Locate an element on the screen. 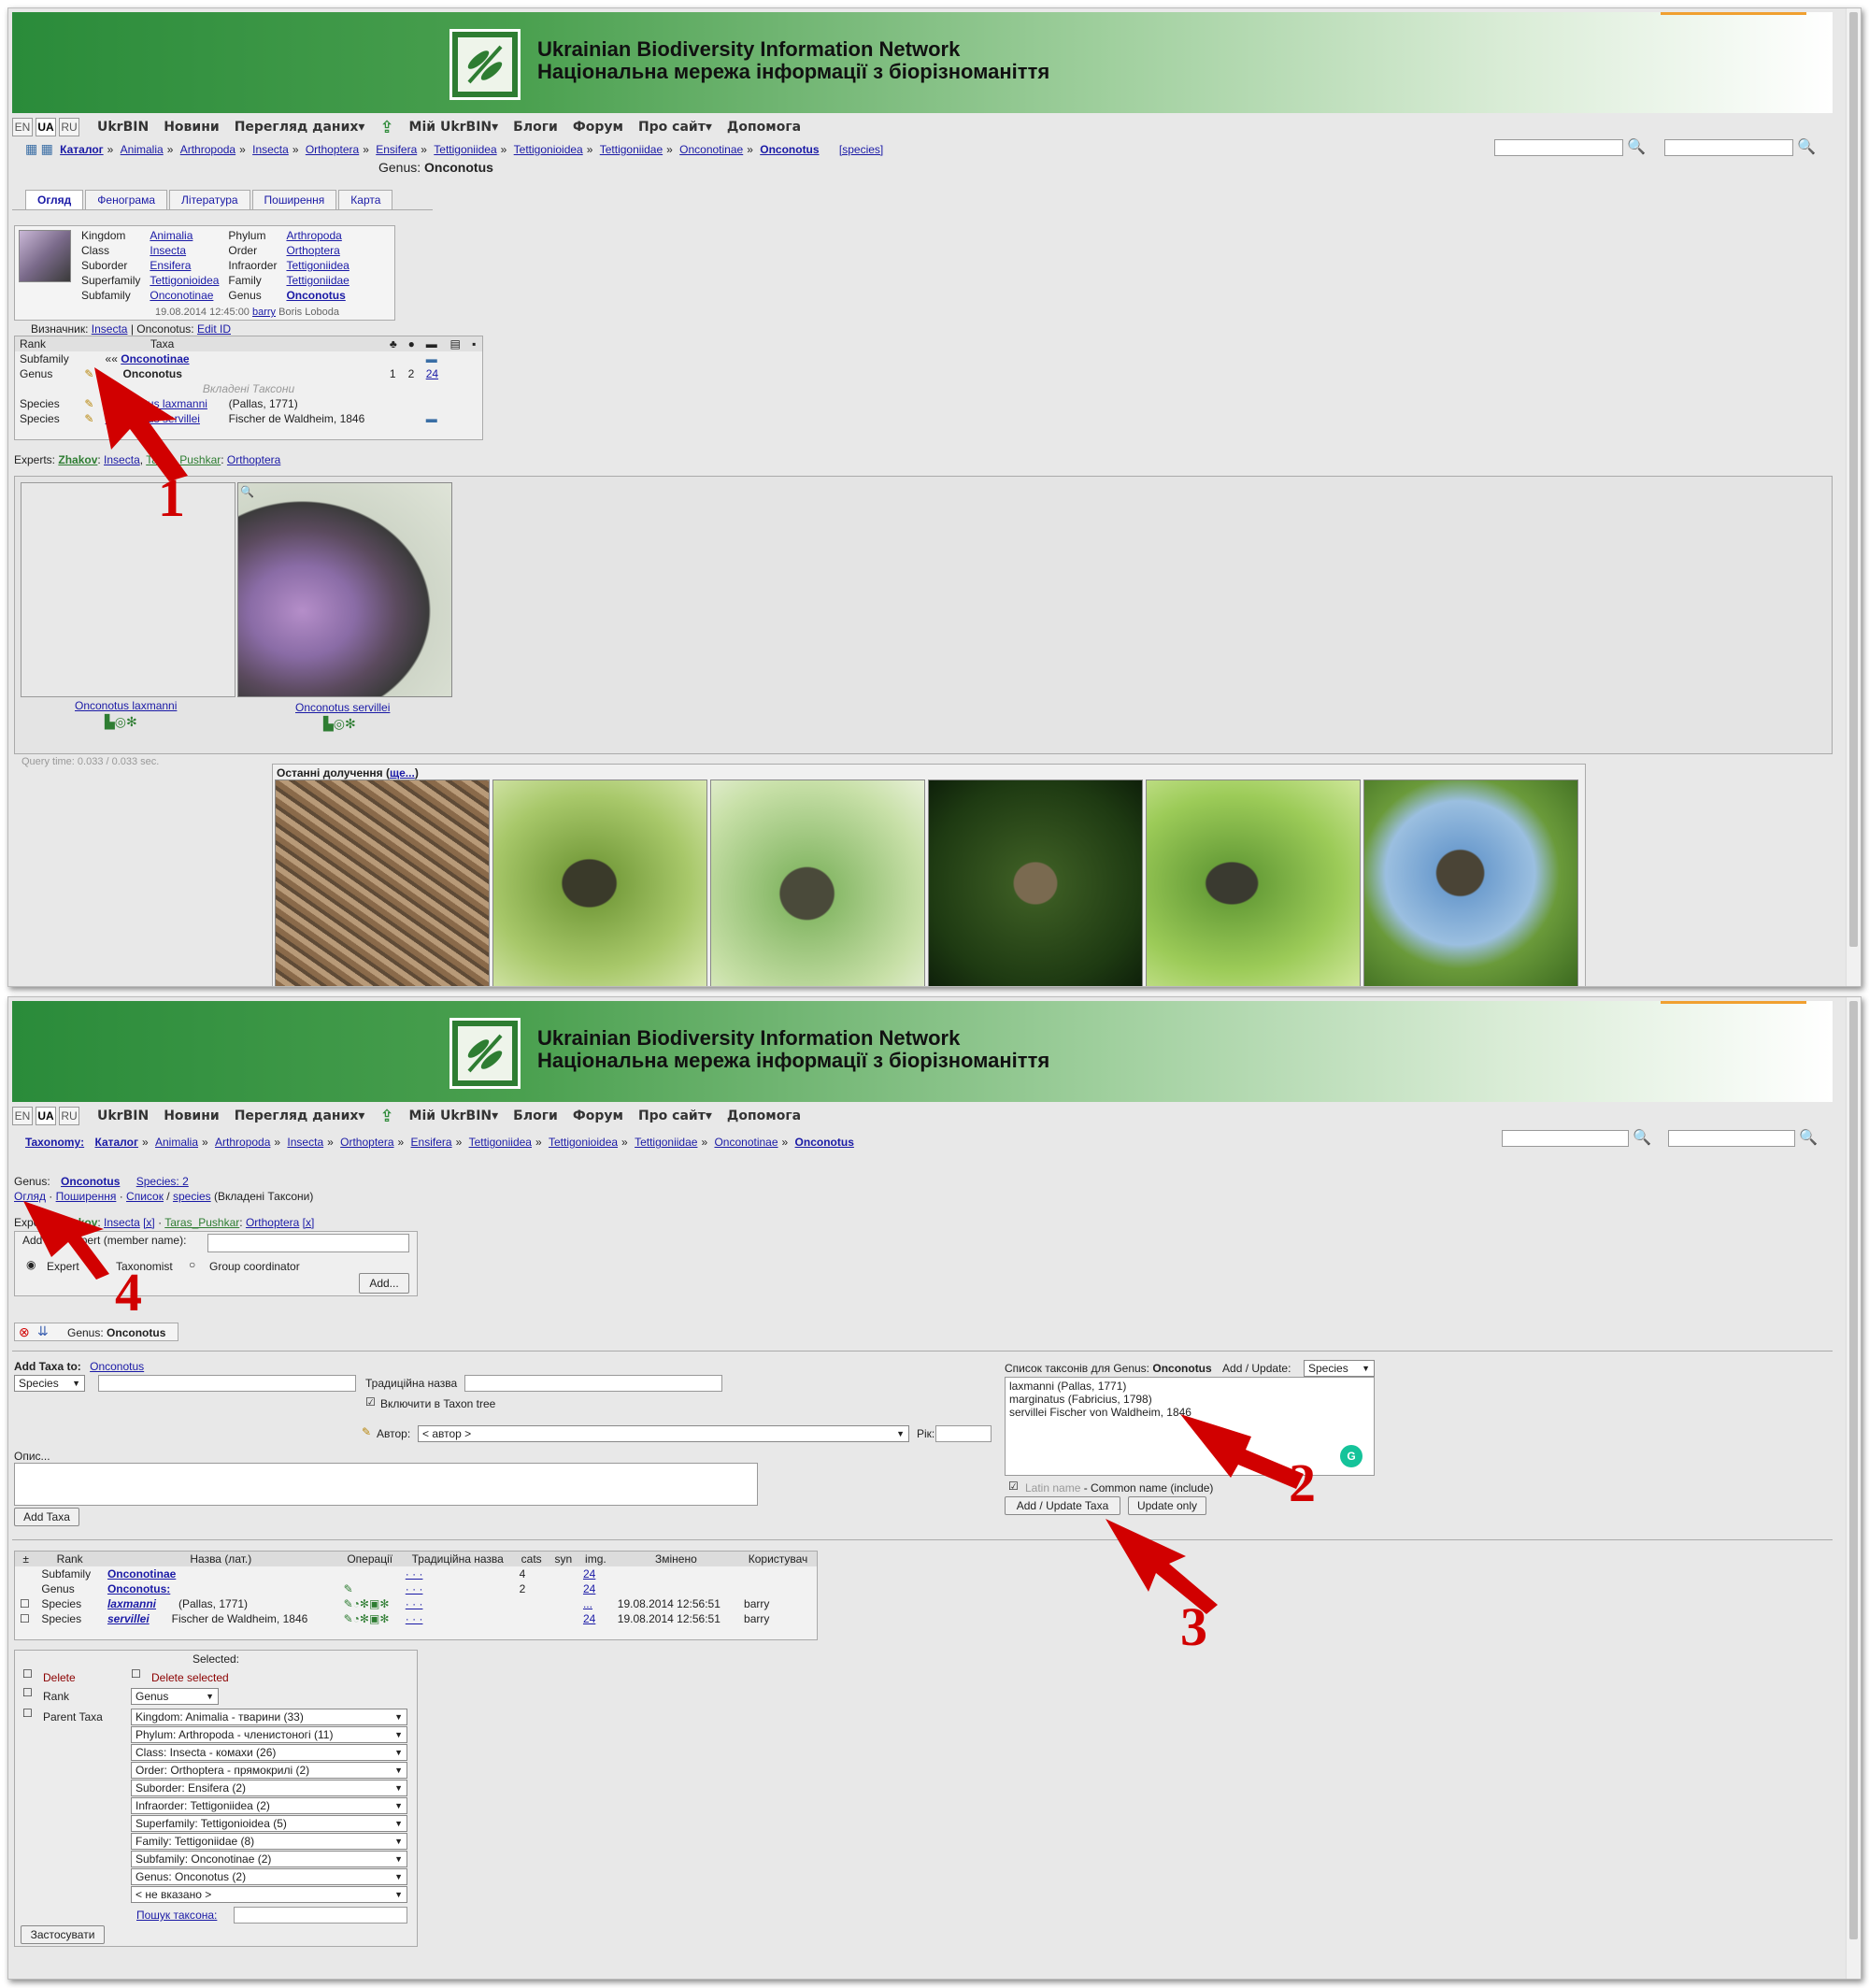  menu-blogs: Блоги is located at coordinates (535, 127).